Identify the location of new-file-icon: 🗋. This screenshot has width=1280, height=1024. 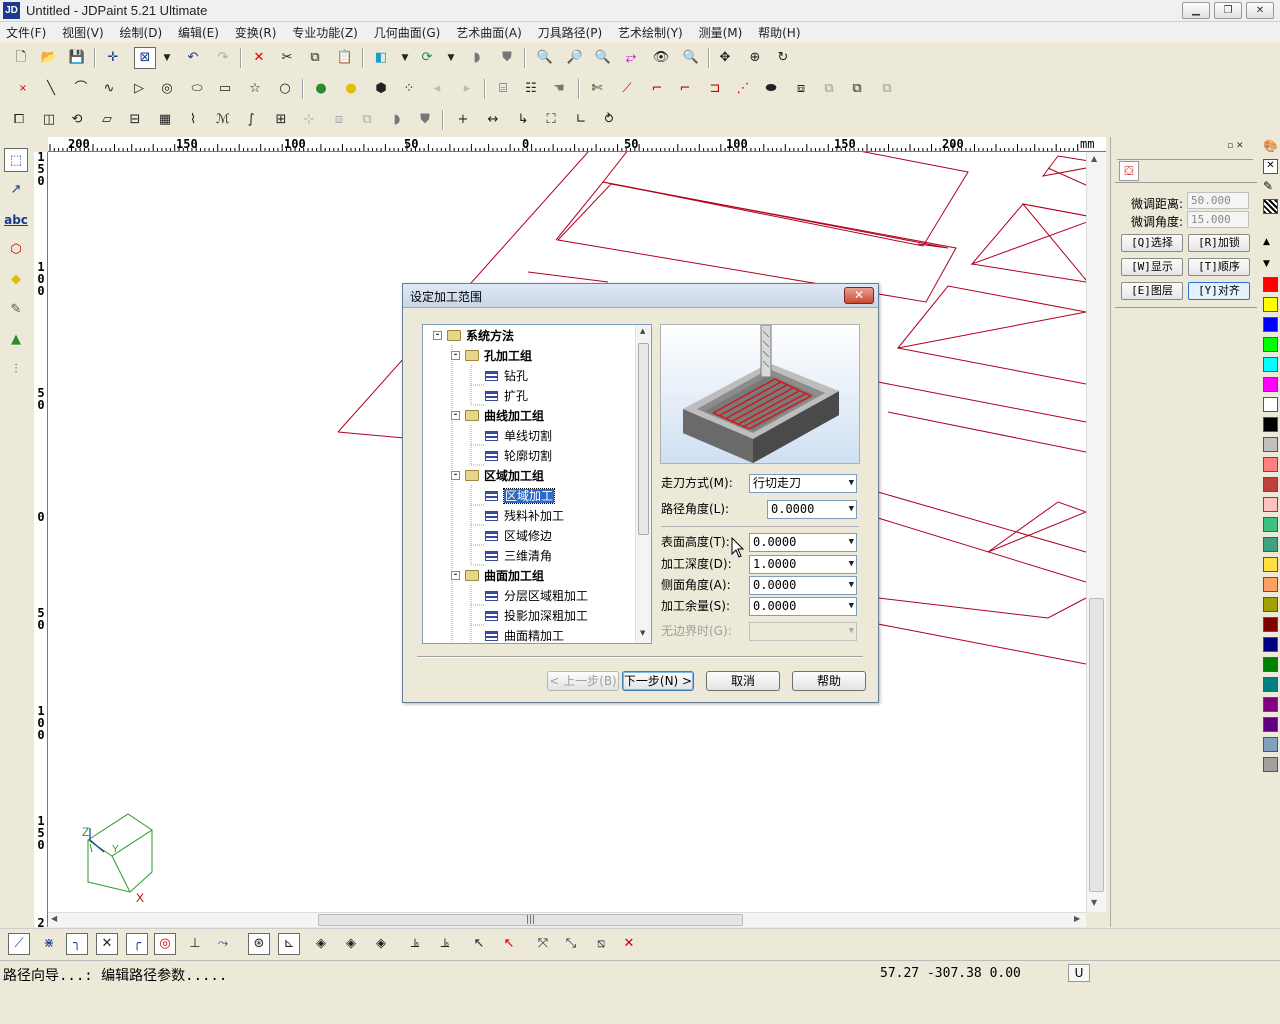
(21, 58).